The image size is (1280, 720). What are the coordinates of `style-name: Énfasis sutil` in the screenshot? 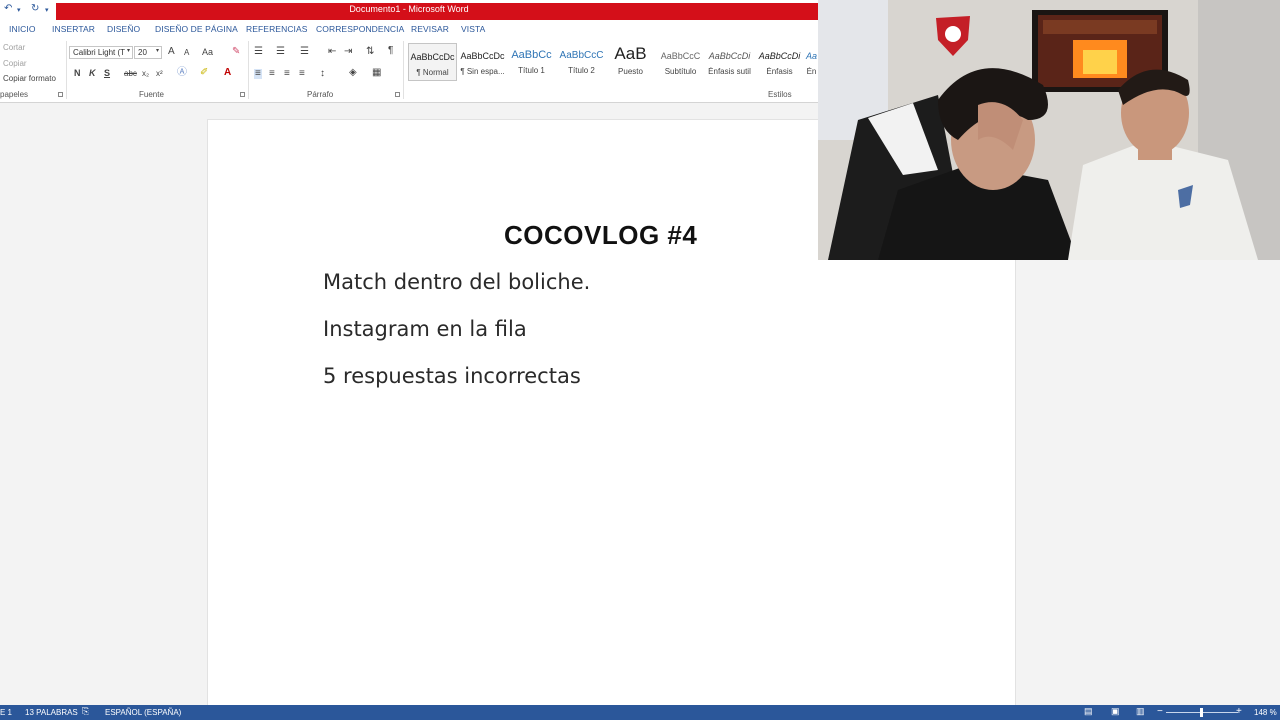 It's located at (729, 71).